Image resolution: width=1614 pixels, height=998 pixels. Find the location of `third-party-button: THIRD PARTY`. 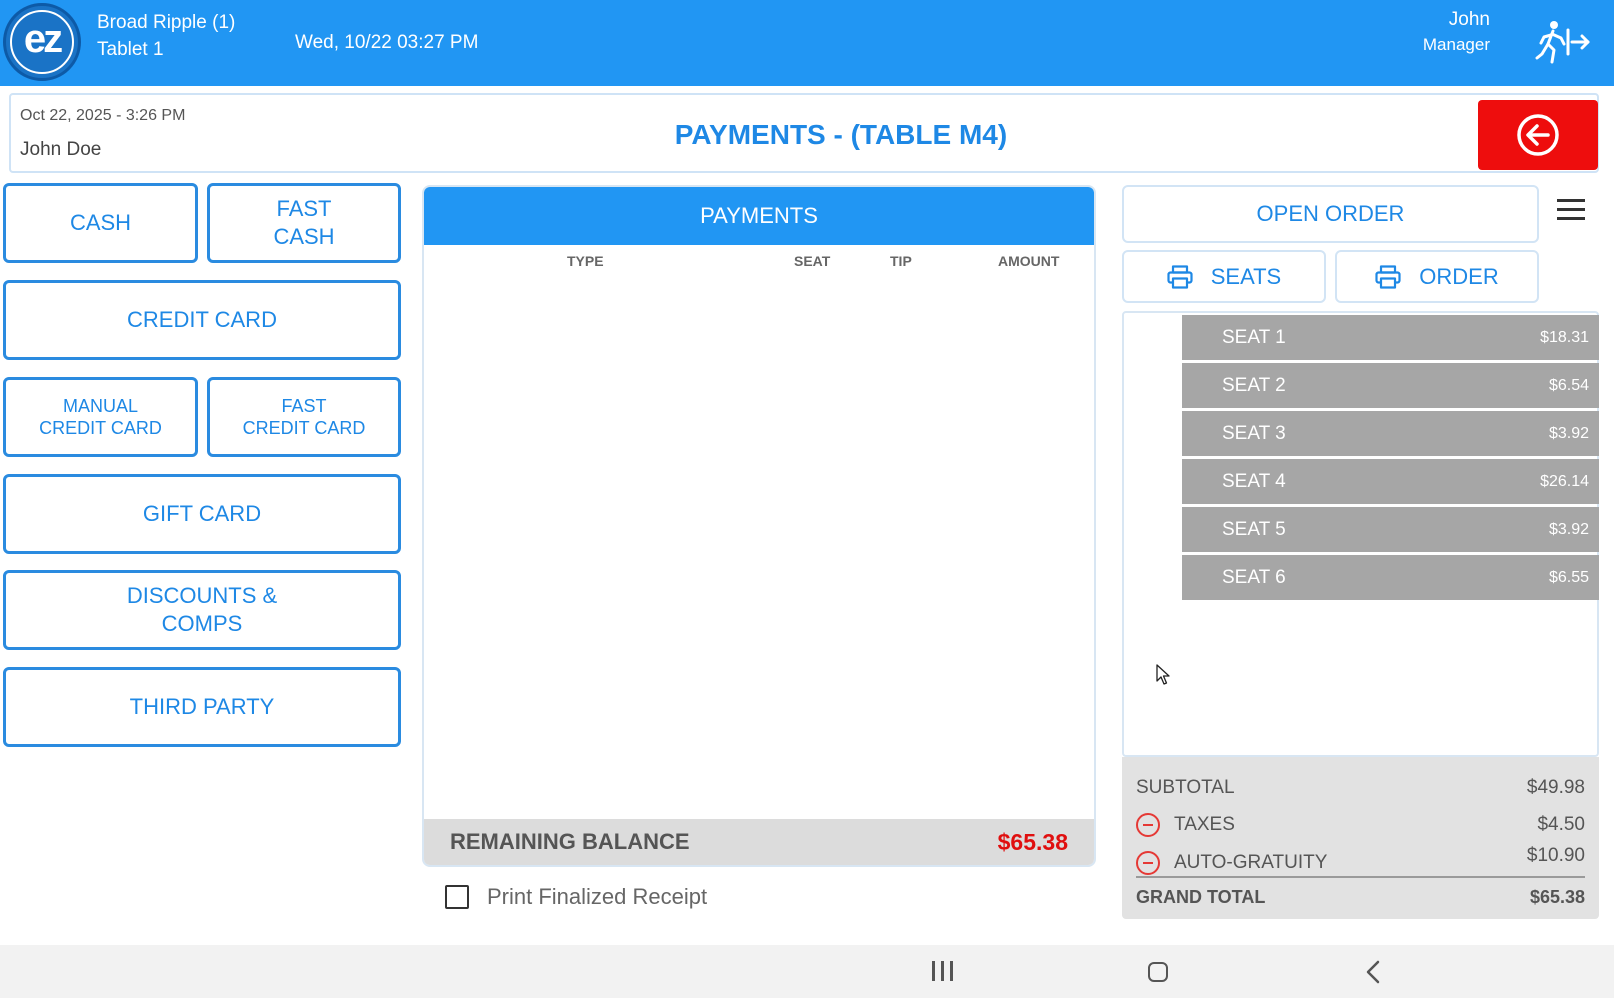

third-party-button: THIRD PARTY is located at coordinates (202, 707).